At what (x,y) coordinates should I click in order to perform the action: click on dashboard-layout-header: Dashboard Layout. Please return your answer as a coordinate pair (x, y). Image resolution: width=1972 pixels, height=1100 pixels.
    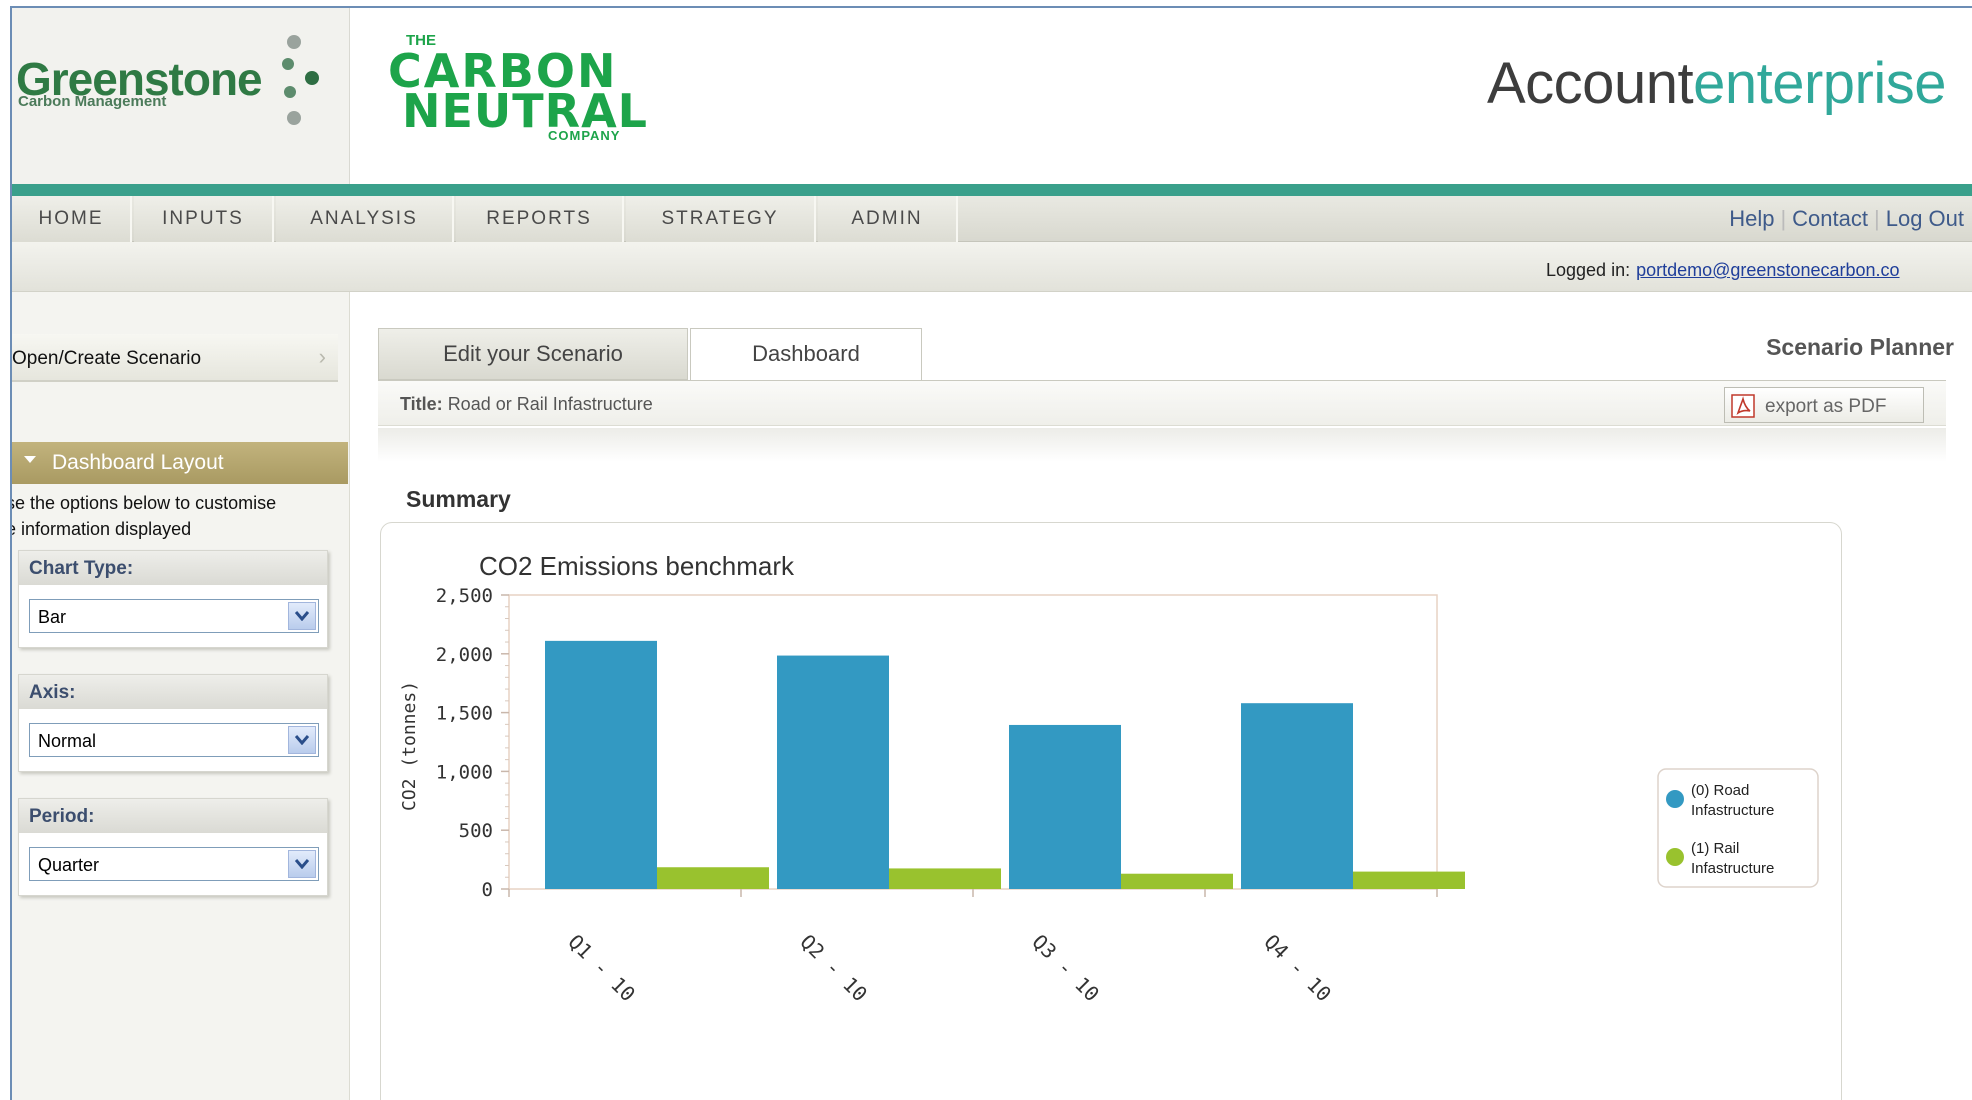
    Looking at the image, I should click on (180, 463).